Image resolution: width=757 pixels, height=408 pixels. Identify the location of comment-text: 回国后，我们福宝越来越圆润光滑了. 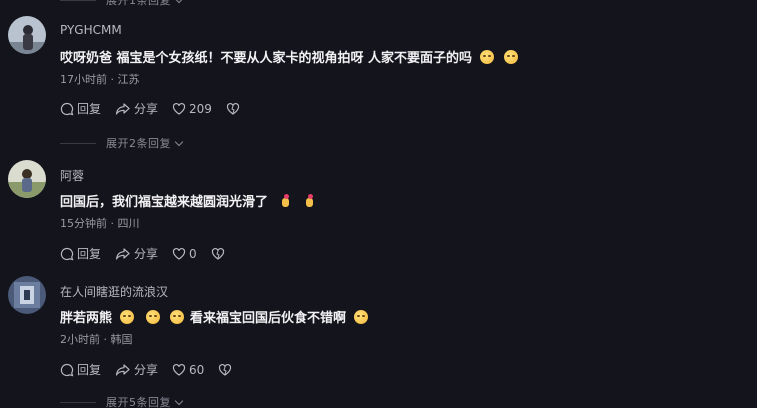
(187, 200).